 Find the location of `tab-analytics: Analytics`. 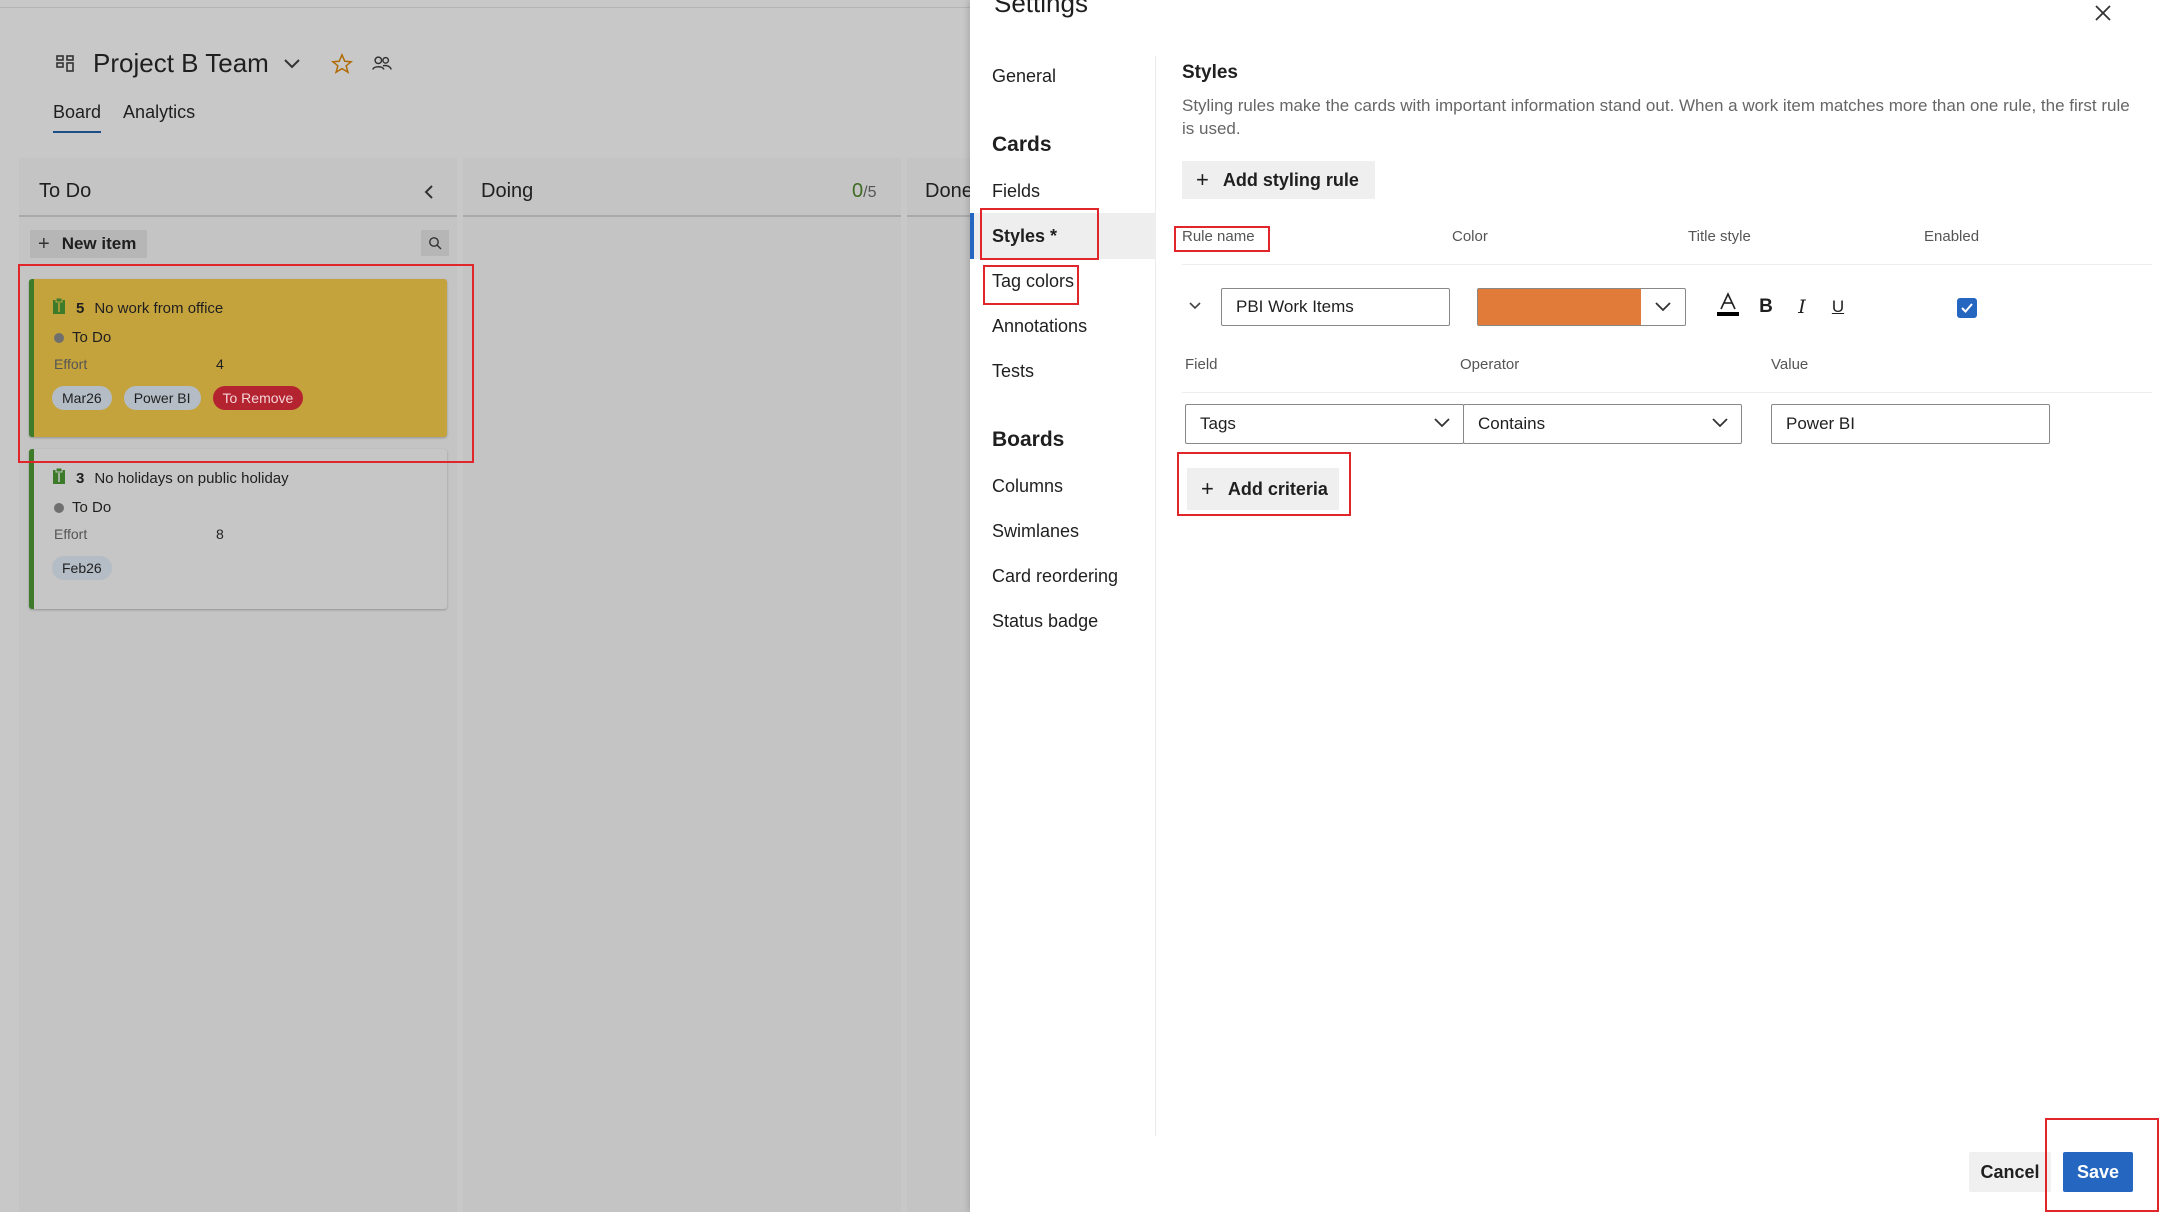

tab-analytics: Analytics is located at coordinates (159, 117).